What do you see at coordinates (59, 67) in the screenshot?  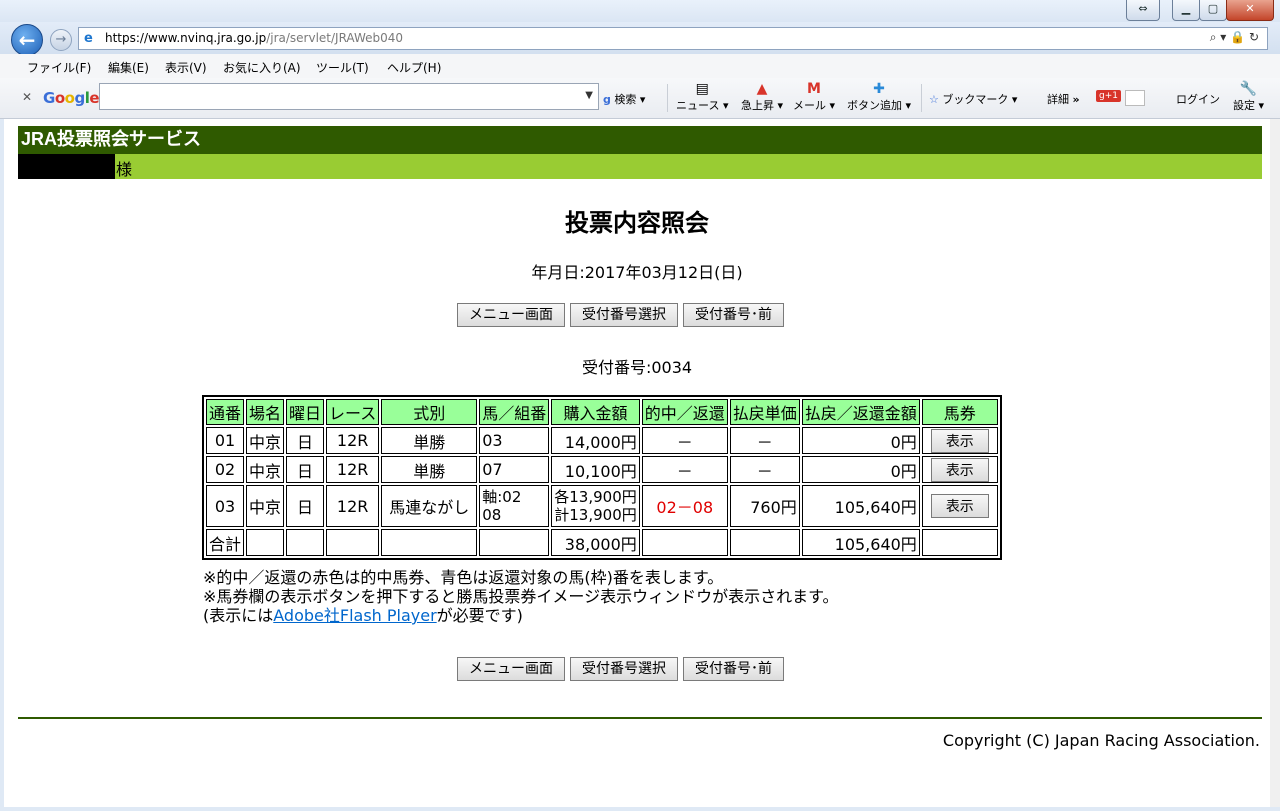 I see `menu-file: ファイル(F)` at bounding box center [59, 67].